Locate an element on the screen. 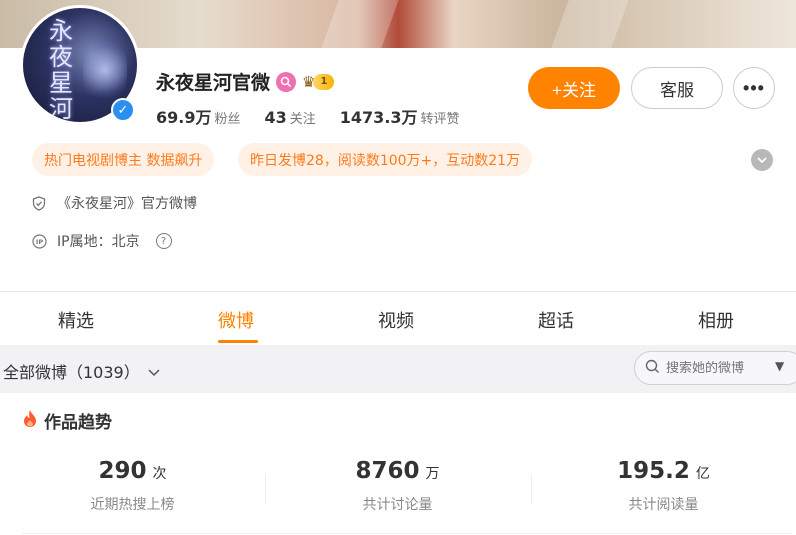  fire-icon is located at coordinates (30, 421).